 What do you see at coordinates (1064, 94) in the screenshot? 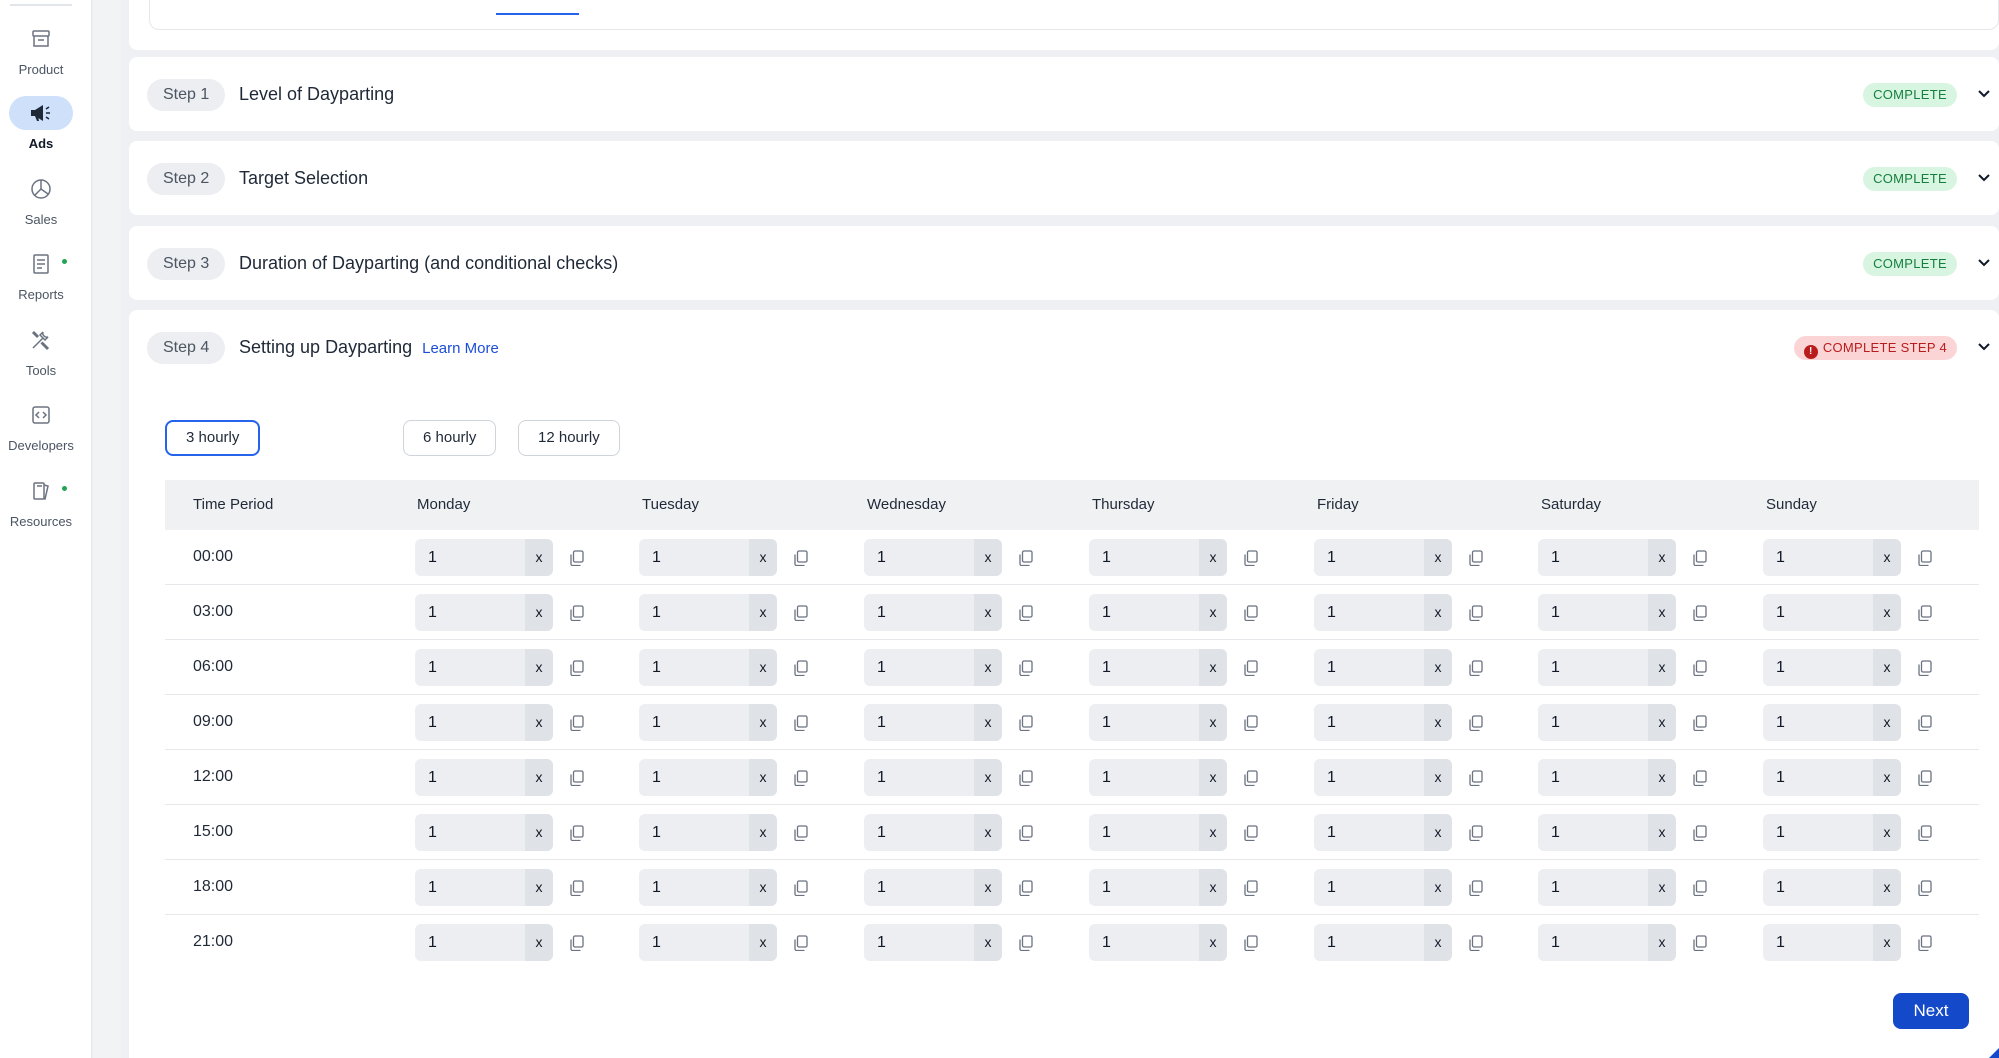
I see `step-1-card: Step 1 Level of Dayparting COMPLETE` at bounding box center [1064, 94].